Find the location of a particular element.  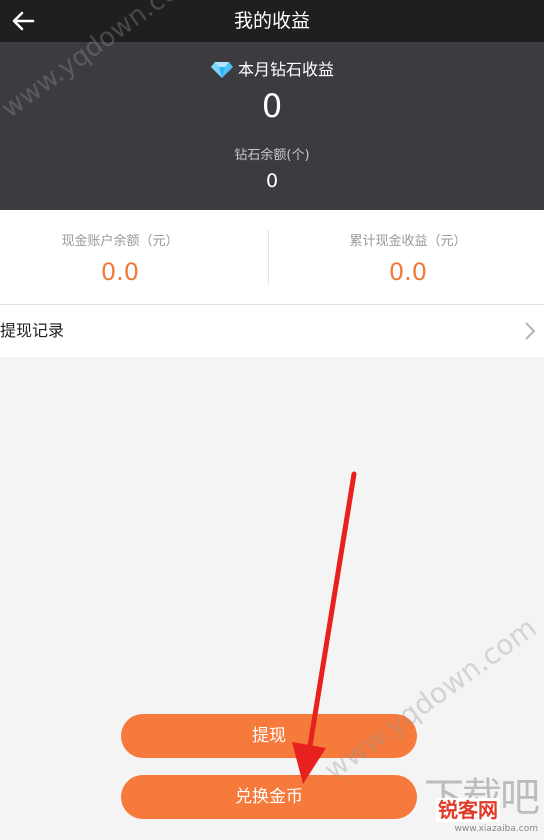

watermark-bottom: www.yqdown.com is located at coordinates (430, 698).